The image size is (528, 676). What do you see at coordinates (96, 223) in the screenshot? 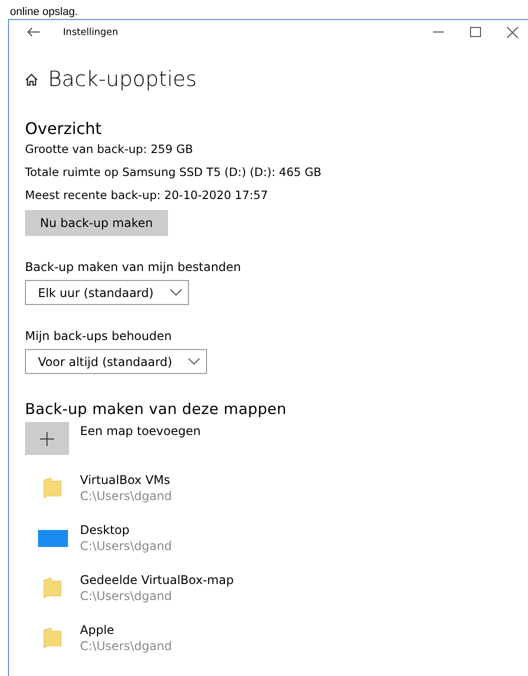
I see `backup-now-button: Nu back-up maken` at bounding box center [96, 223].